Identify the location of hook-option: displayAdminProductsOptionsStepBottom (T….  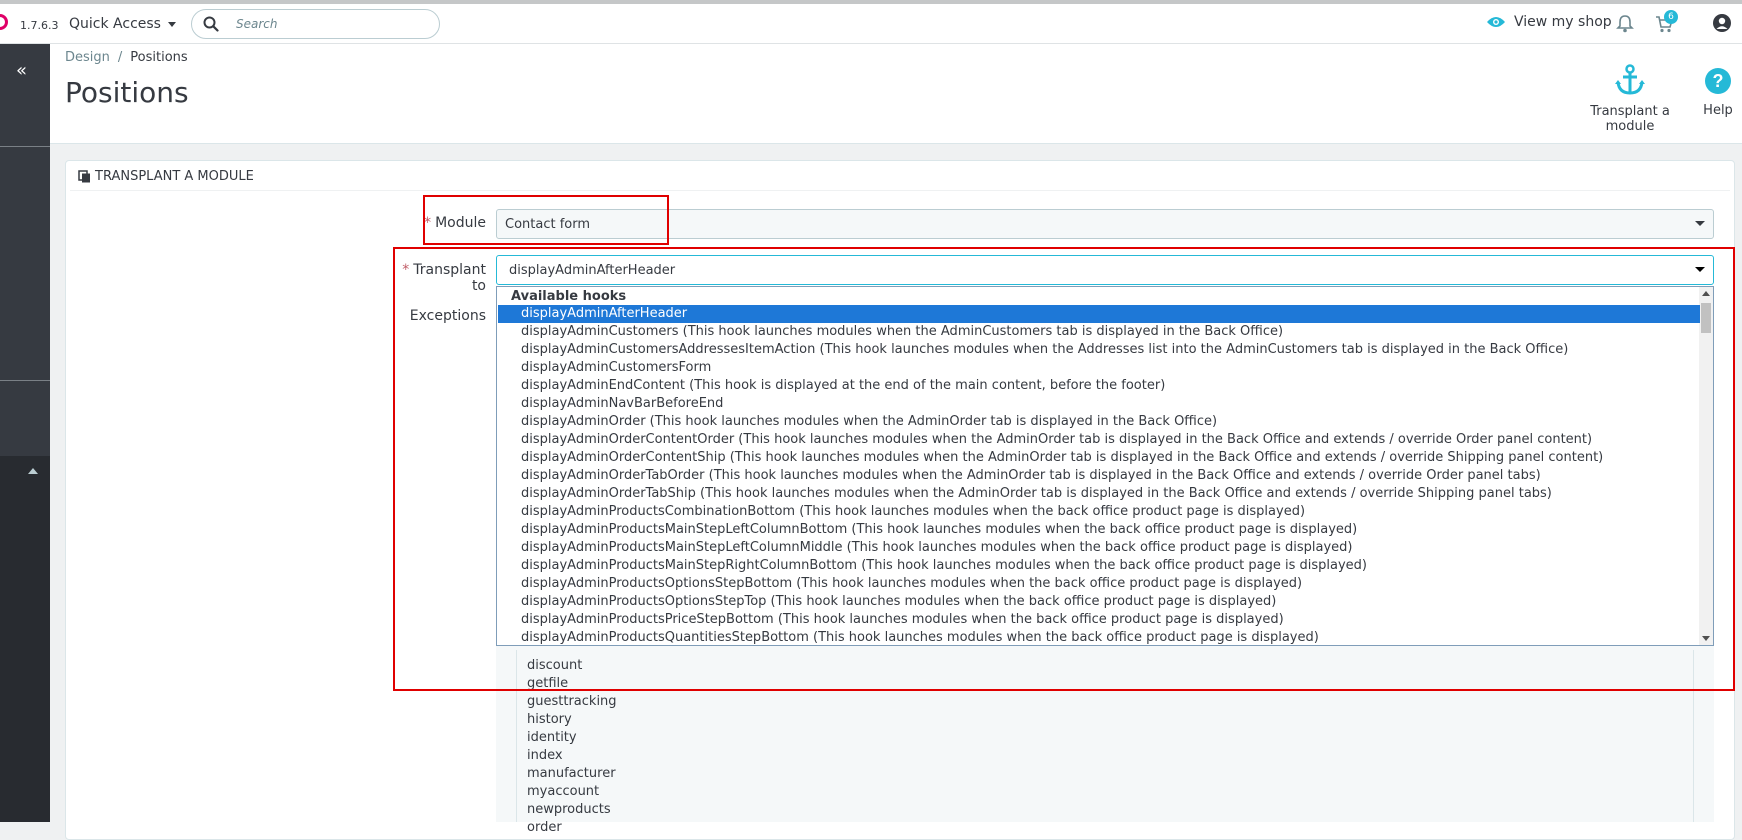
(1099, 584).